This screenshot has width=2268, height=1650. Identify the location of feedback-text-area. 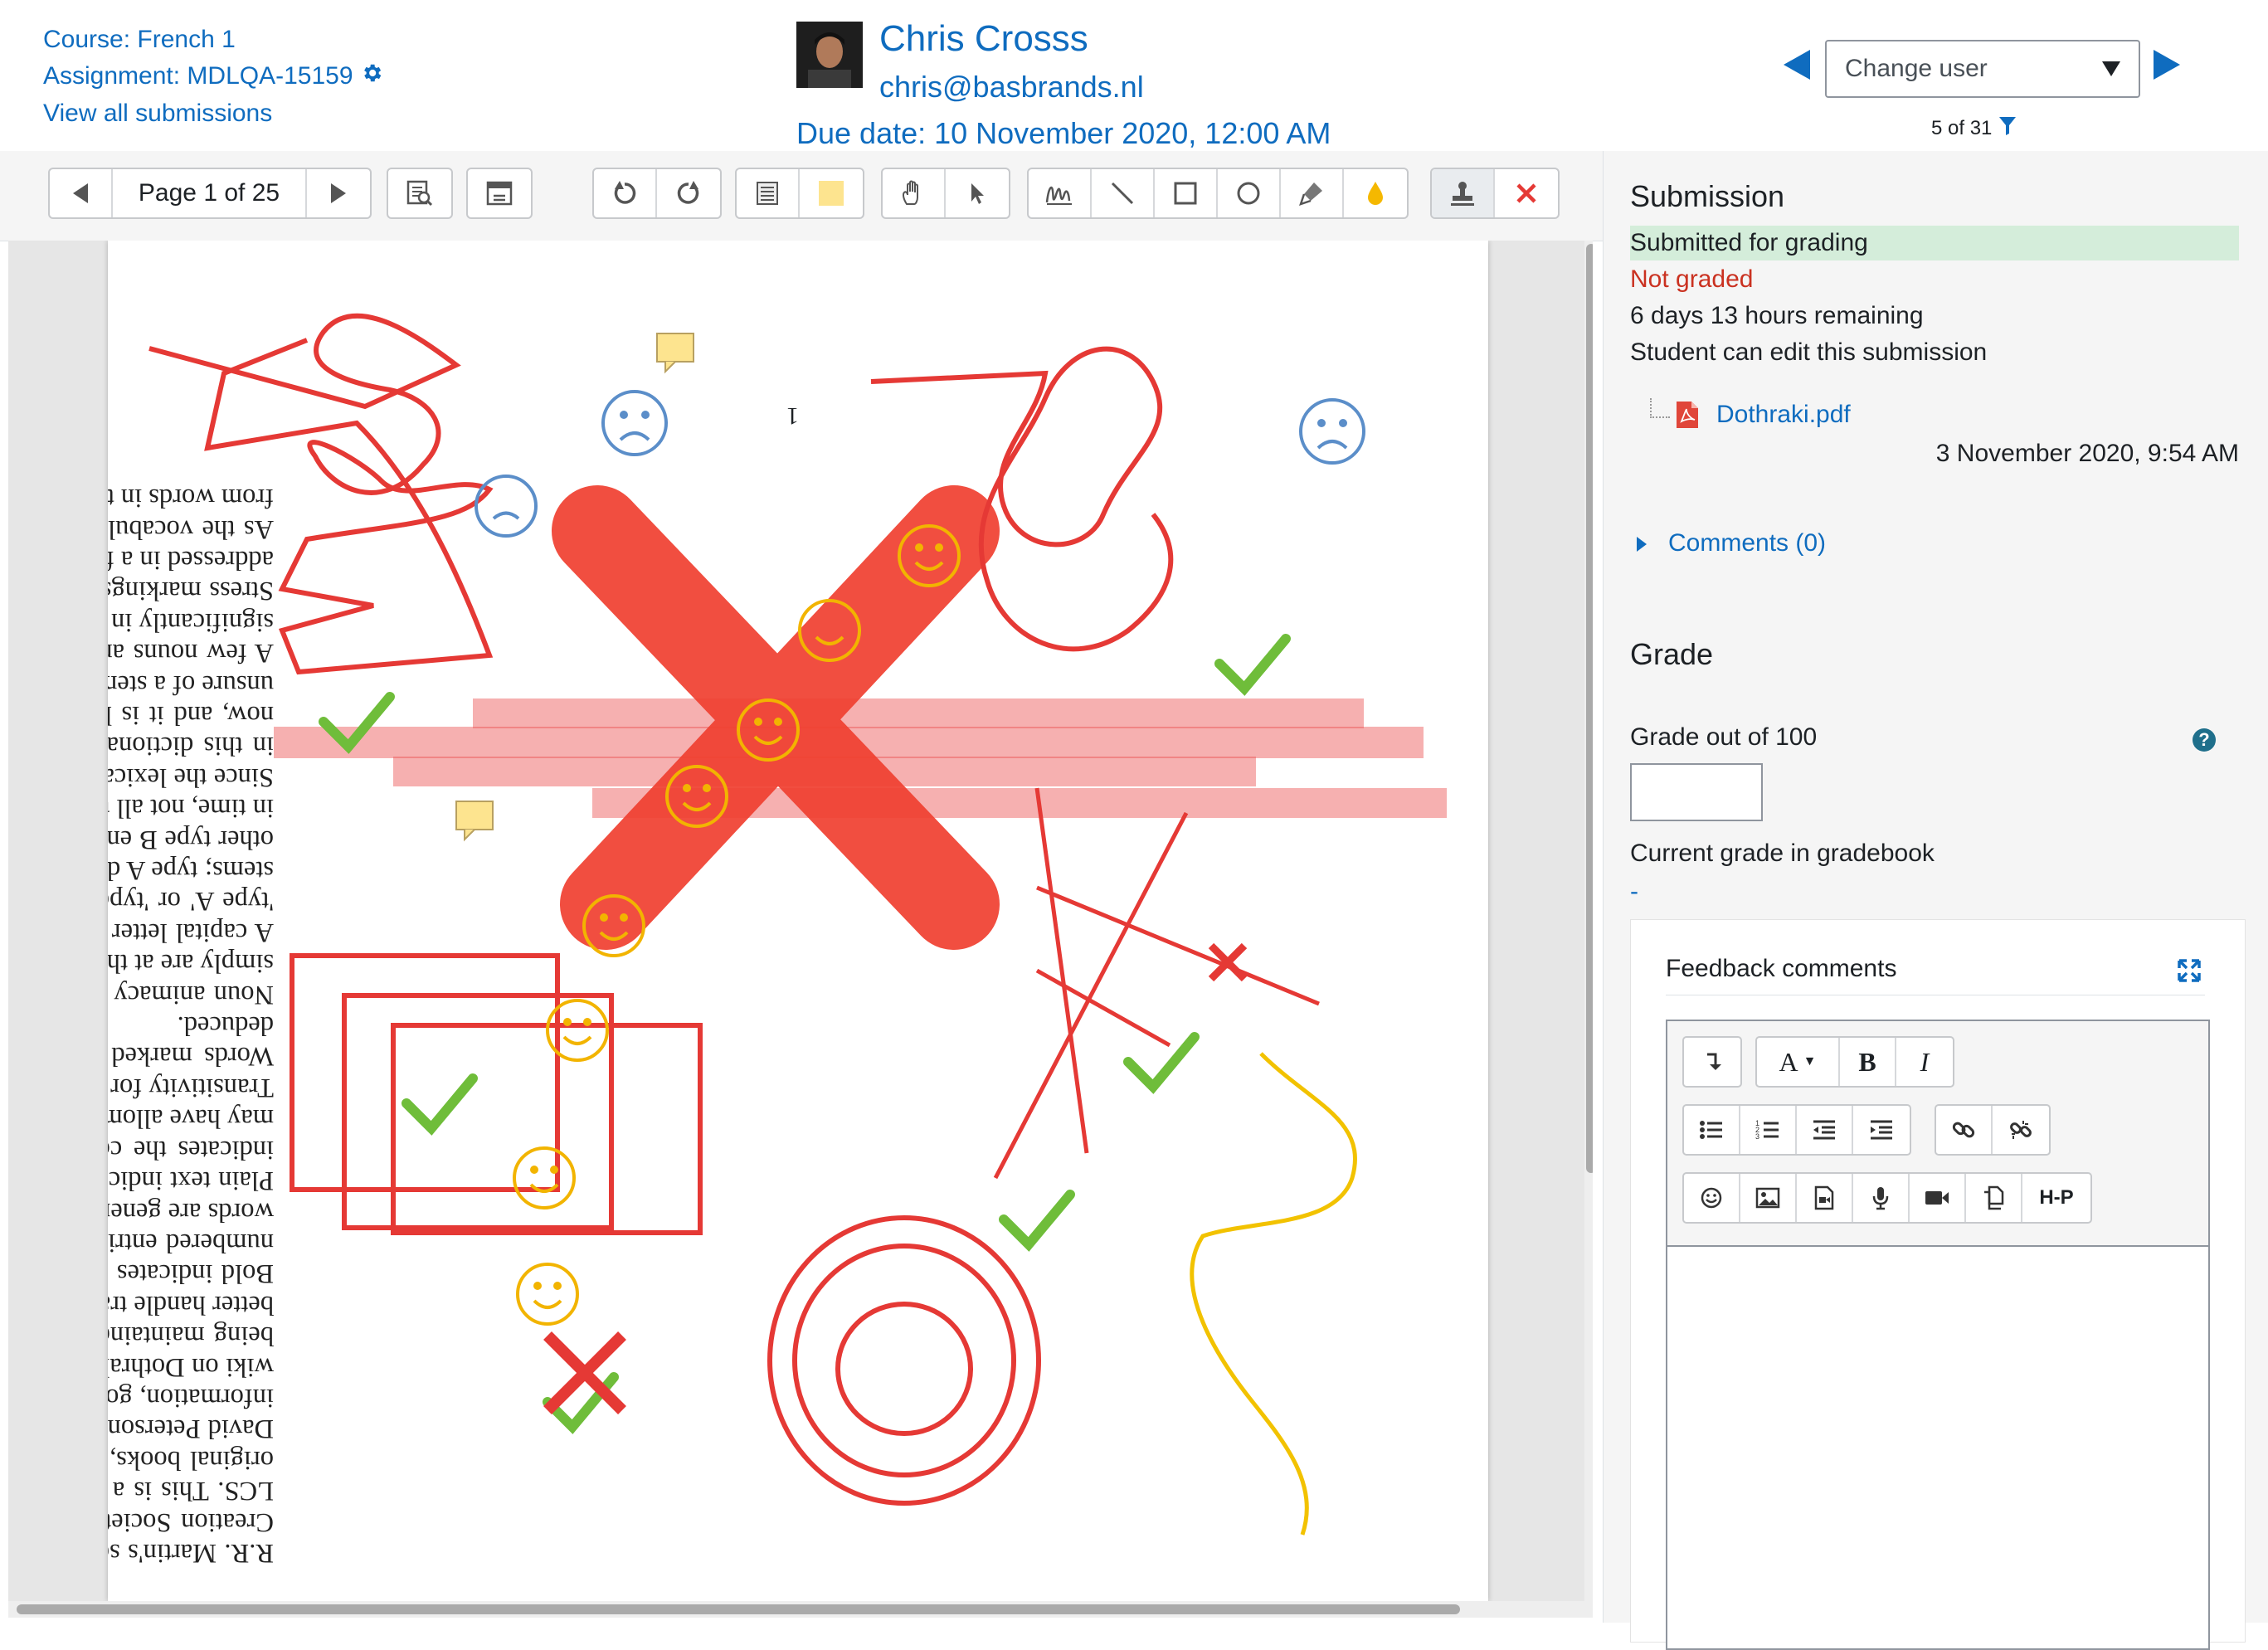
(1937, 1448).